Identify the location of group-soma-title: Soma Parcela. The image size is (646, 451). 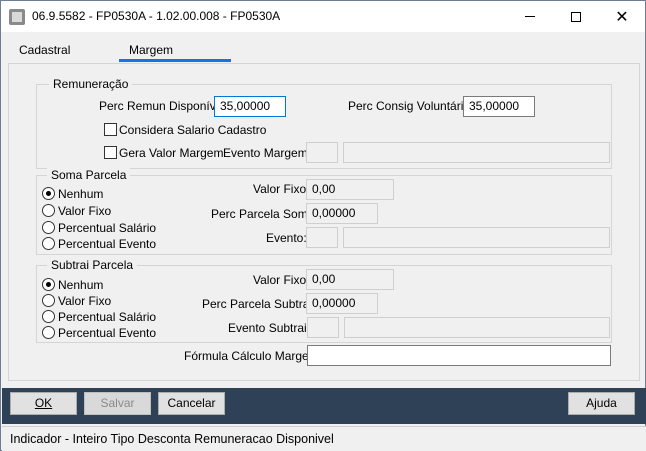
(89, 175).